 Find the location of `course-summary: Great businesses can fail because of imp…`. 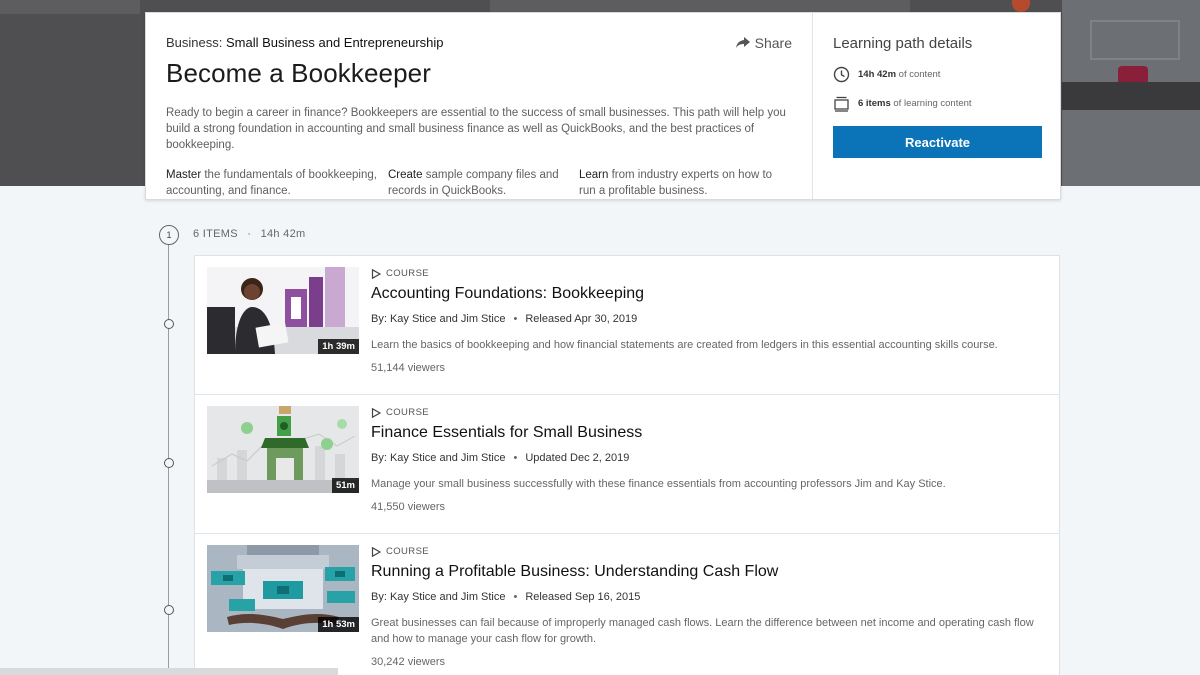

course-summary: Great businesses can fail because of imp… is located at coordinates (702, 631).